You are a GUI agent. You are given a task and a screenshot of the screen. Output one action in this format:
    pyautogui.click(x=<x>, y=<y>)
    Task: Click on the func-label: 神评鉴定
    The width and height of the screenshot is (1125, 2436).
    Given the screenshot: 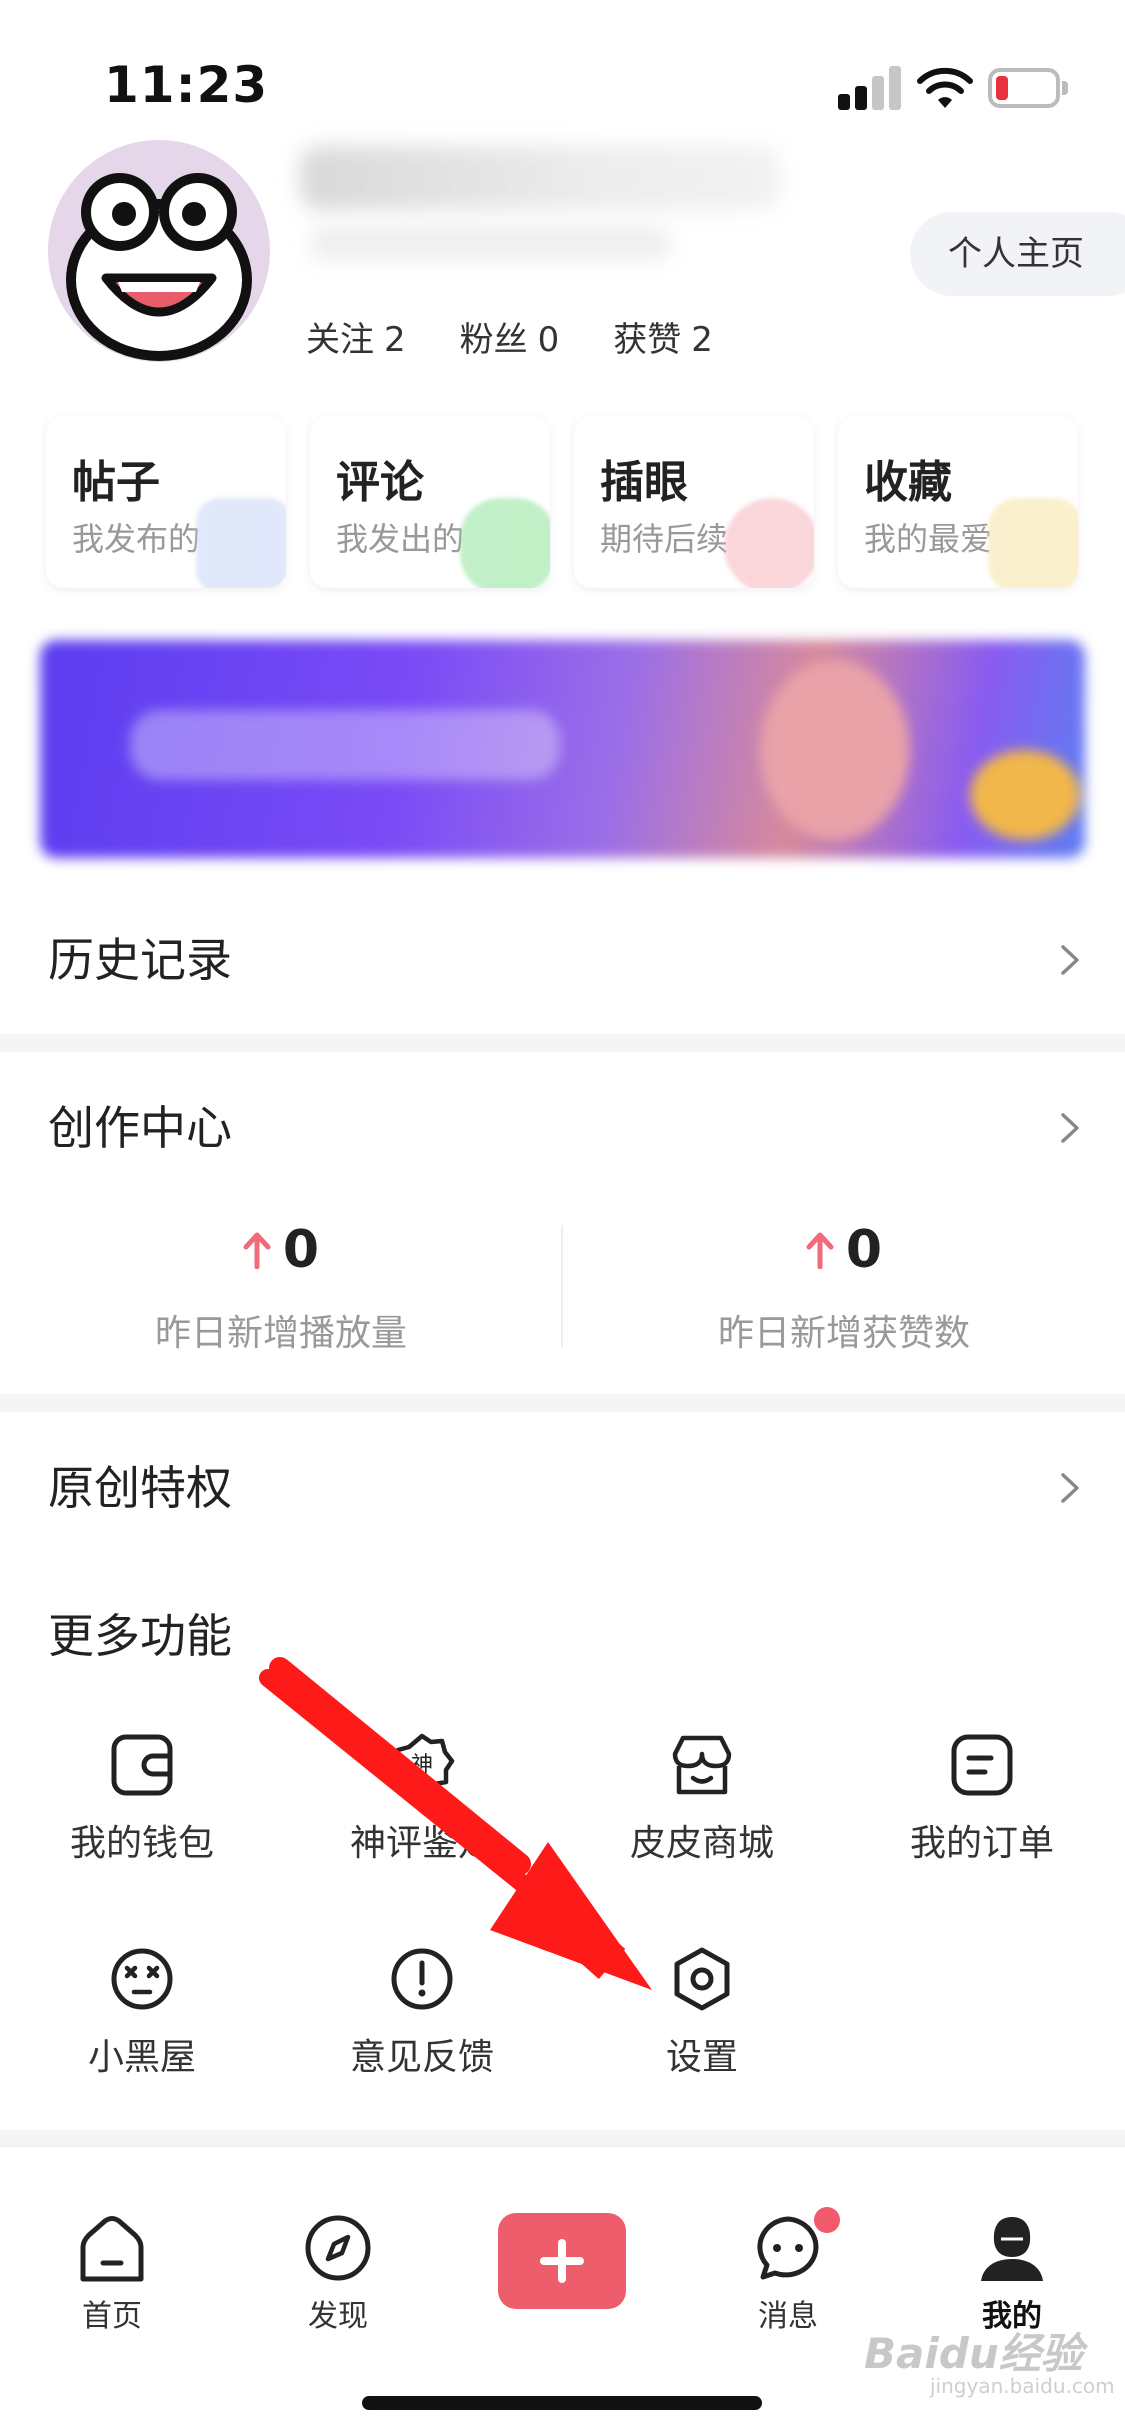 What is the action you would take?
    pyautogui.click(x=421, y=1843)
    